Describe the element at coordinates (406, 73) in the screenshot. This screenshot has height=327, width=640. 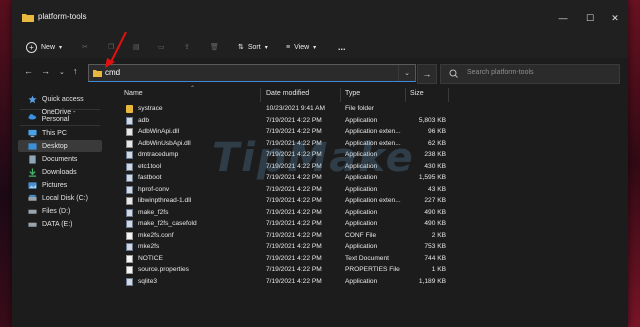
I see `address-dropdown-chevron-icon: ⌄` at that location.